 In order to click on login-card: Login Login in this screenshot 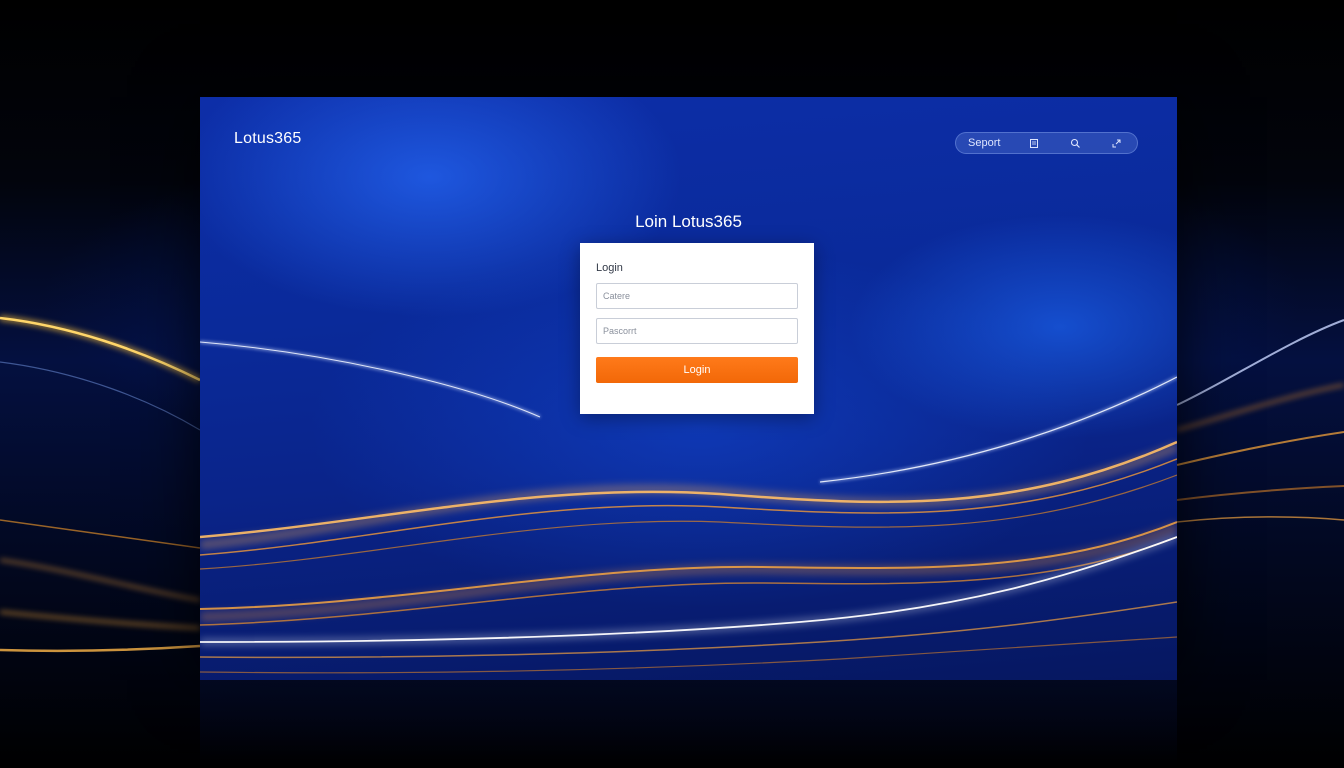, I will do `click(697, 328)`.